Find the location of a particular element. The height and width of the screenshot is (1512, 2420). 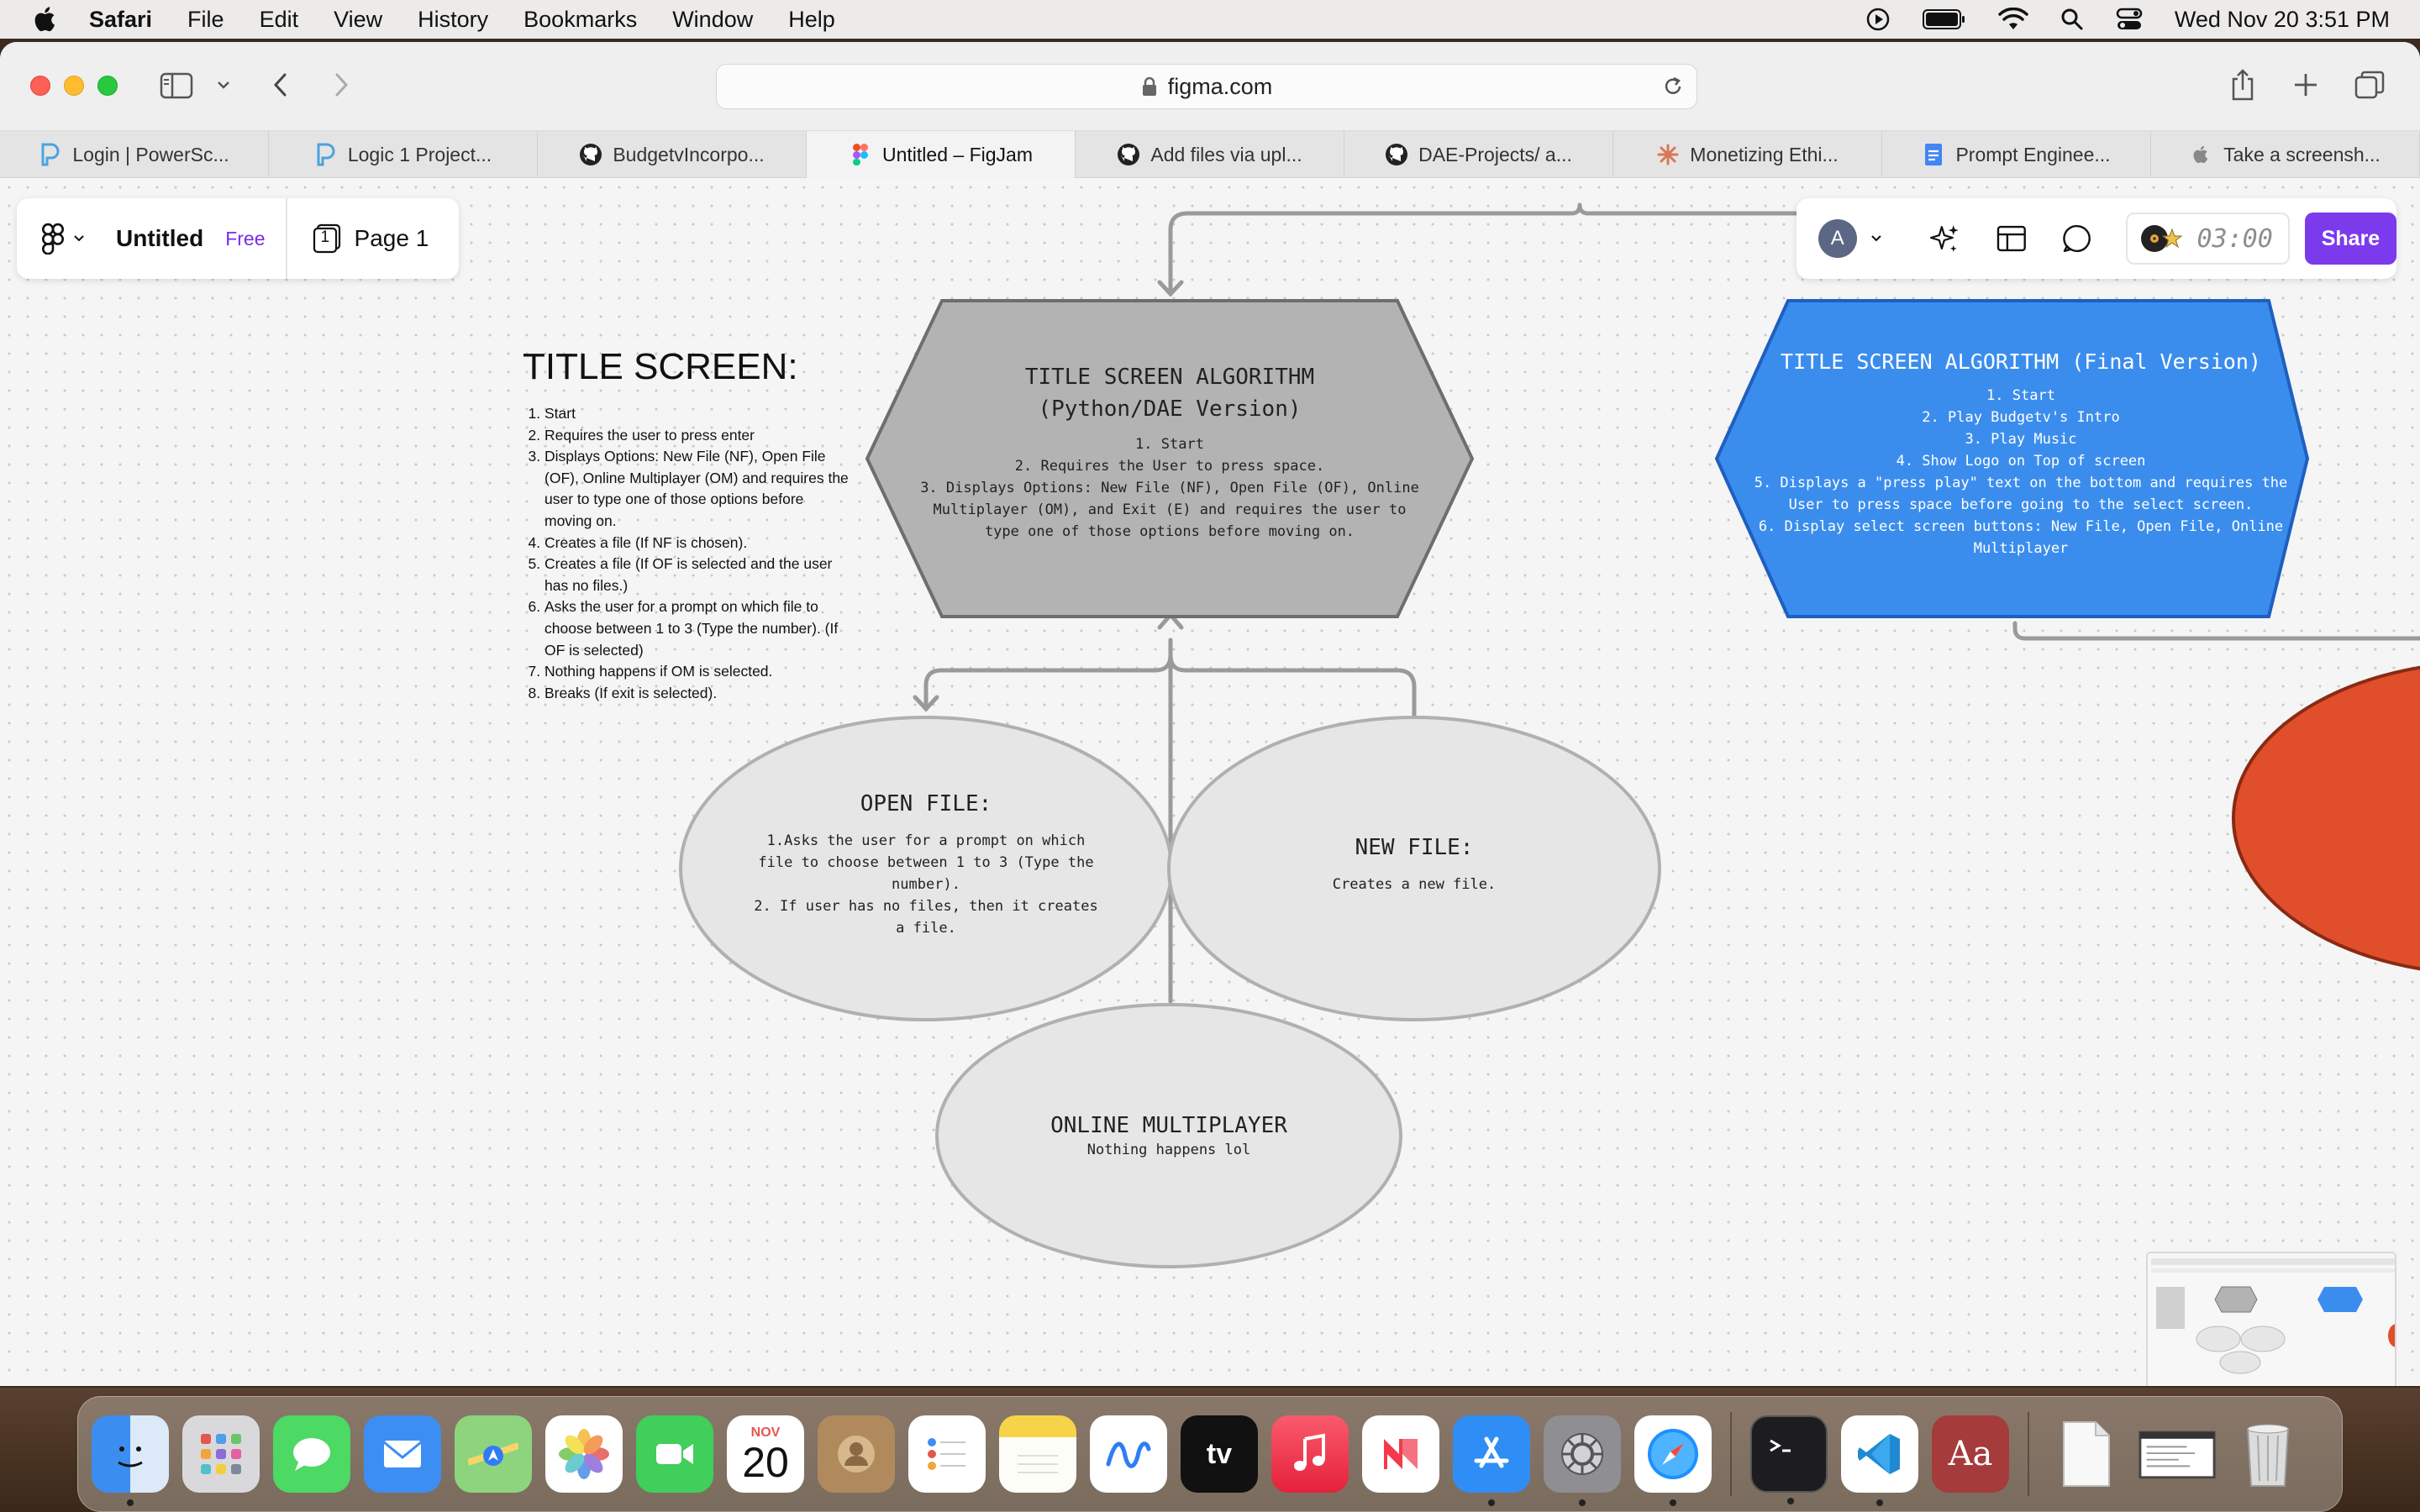

final-algorithm-line: 4. Show Logo on Top of screen is located at coordinates (2021, 461).